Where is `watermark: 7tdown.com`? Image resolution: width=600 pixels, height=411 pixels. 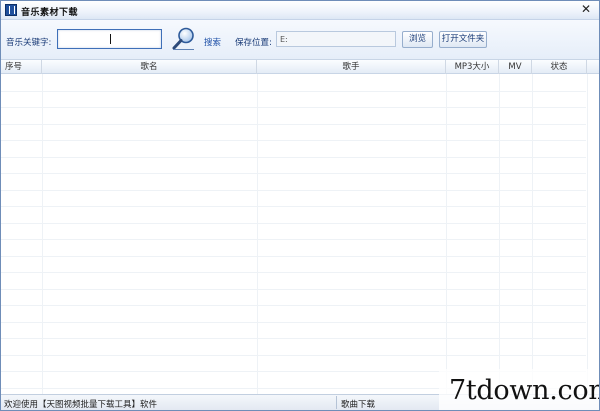
watermark: 7tdown.com is located at coordinates (519, 389).